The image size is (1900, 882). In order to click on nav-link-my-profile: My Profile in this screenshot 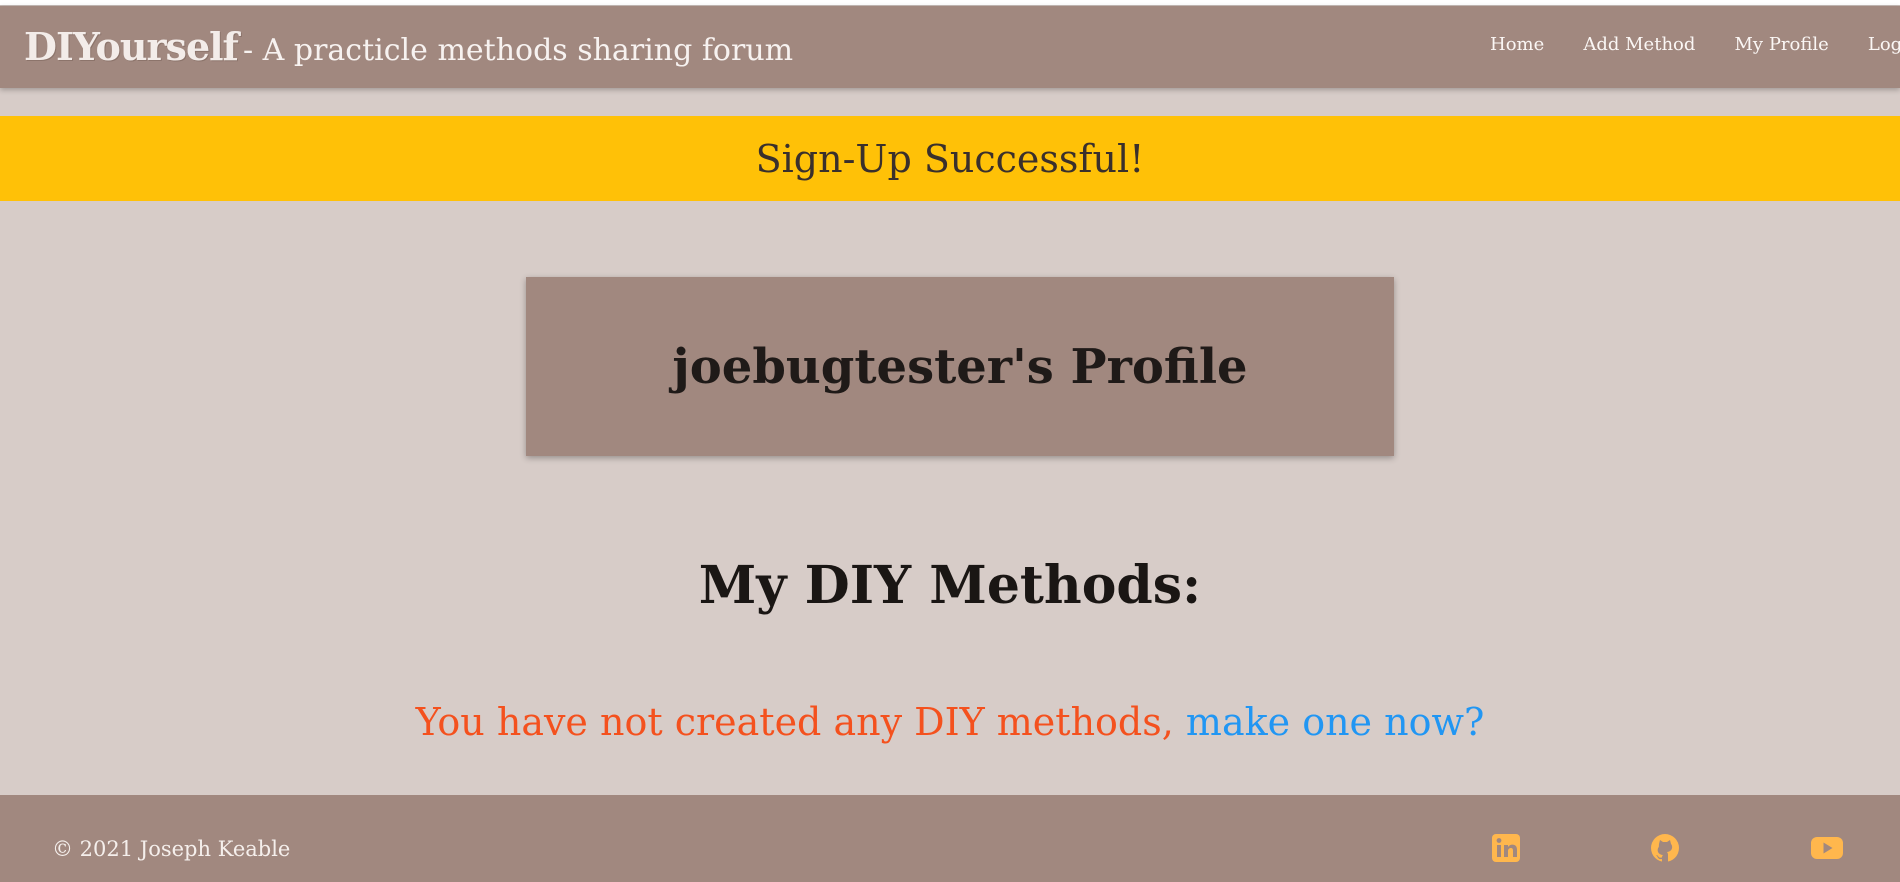, I will do `click(1782, 44)`.